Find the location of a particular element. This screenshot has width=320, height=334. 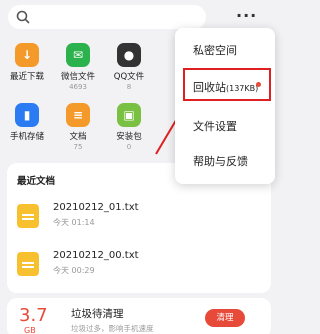

notification-dot is located at coordinates (258, 84).